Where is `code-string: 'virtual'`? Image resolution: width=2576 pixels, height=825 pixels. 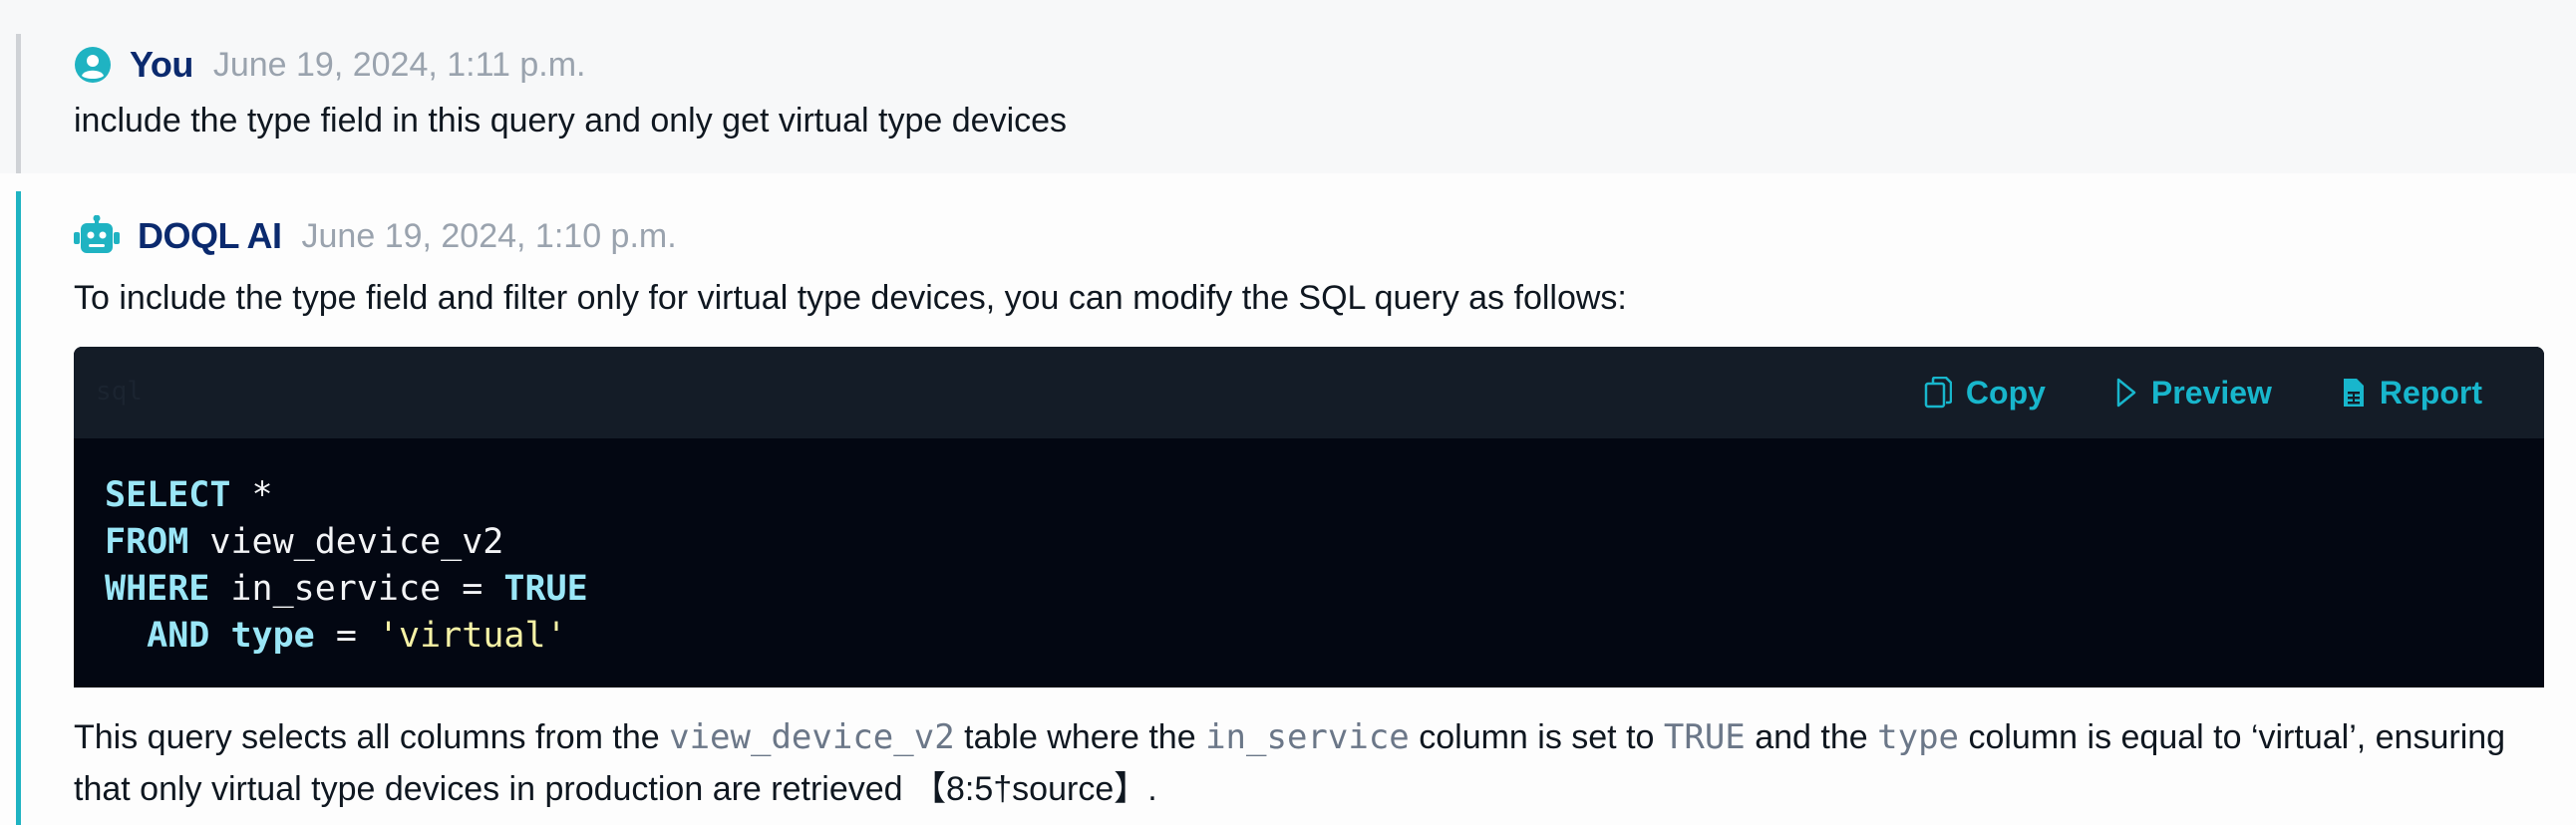 code-string: 'virtual' is located at coordinates (472, 636).